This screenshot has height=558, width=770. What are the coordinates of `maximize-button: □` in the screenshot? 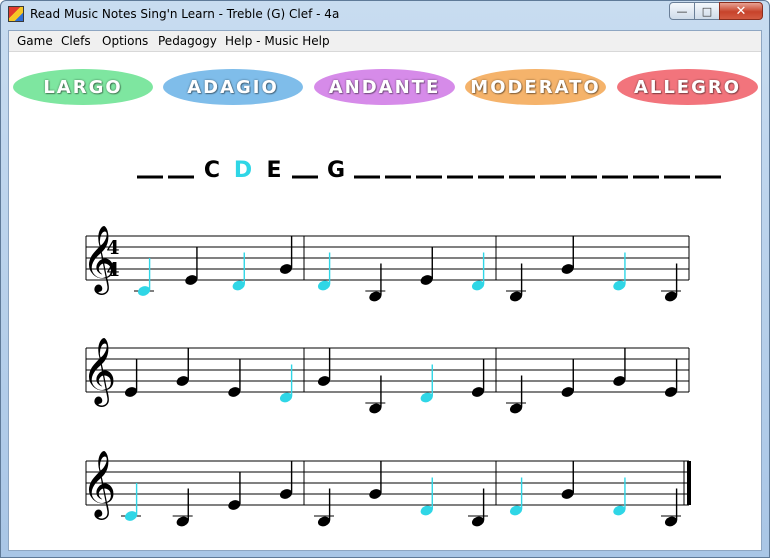 It's located at (707, 11).